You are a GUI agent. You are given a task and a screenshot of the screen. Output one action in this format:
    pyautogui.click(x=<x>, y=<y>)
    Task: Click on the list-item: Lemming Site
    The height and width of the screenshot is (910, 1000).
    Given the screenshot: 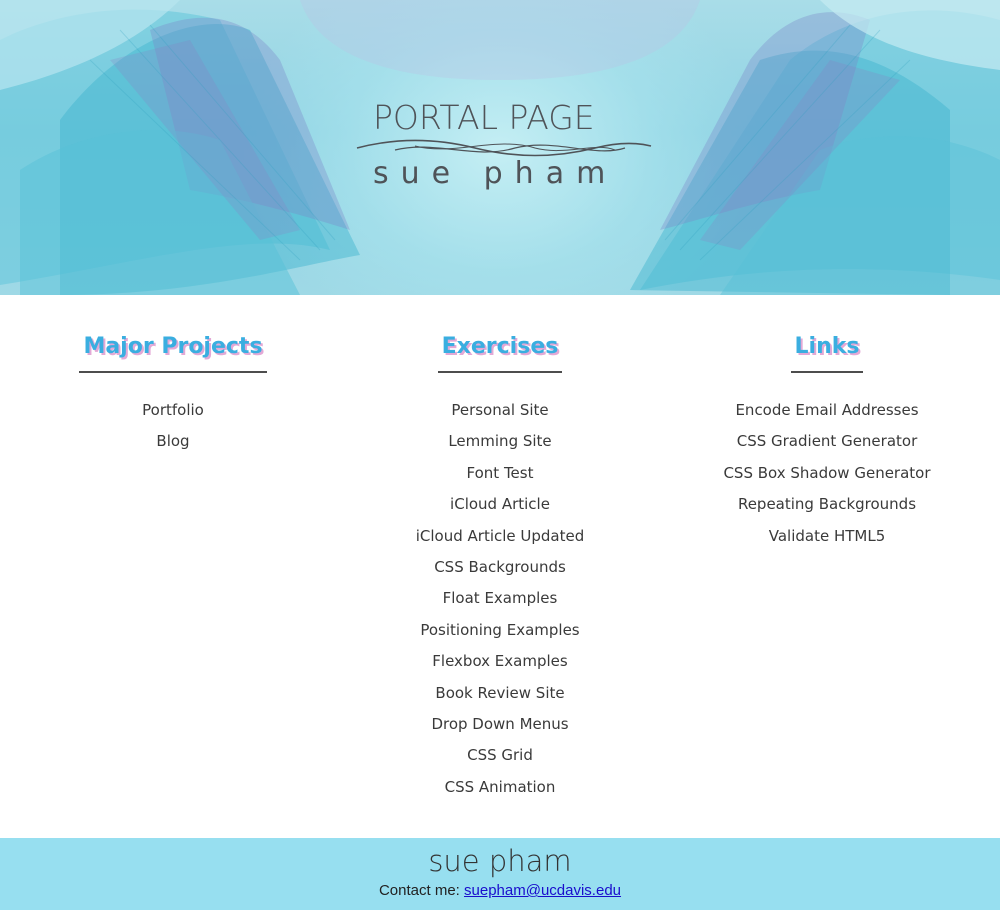 What is the action you would take?
    pyautogui.click(x=500, y=441)
    